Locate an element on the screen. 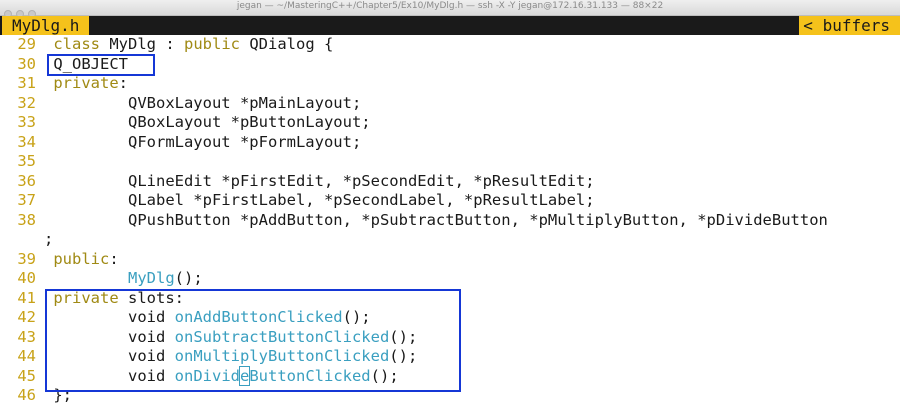 Image resolution: width=900 pixels, height=409 pixels. code-token: MyDlg : is located at coordinates (142, 44).